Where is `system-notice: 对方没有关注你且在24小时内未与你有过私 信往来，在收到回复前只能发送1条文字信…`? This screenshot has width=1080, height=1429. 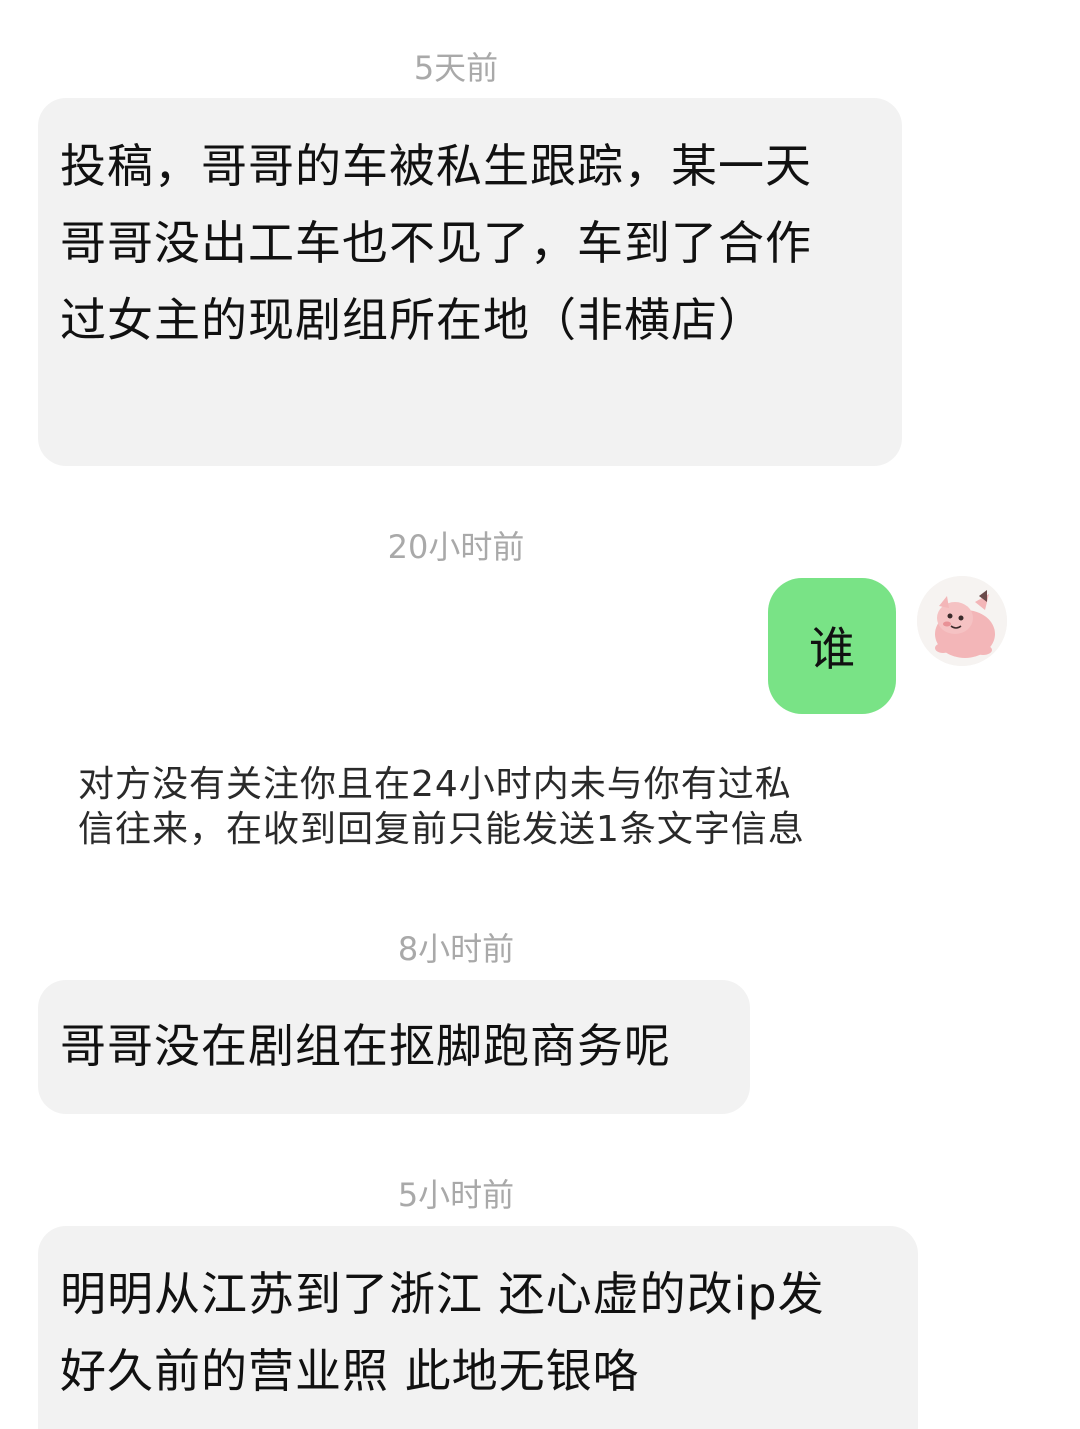 system-notice: 对方没有关注你且在24小时内未与你有过私 信往来，在收到回复前只能发送1条文字信… is located at coordinates (478, 807).